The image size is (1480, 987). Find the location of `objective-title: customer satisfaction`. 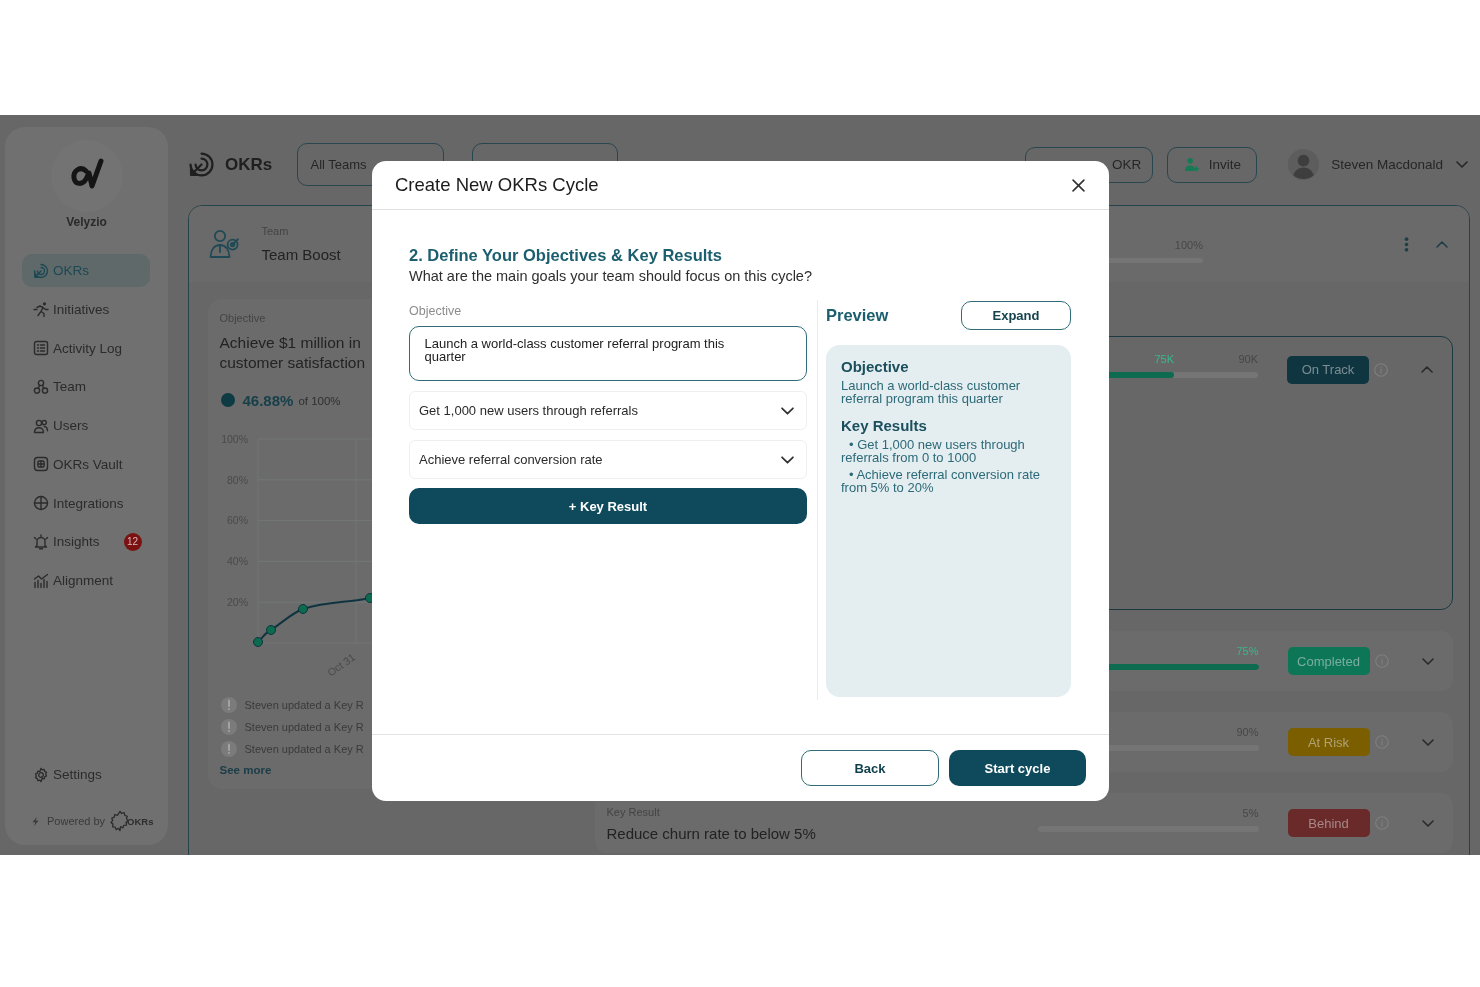

objective-title: customer satisfaction is located at coordinates (292, 363).